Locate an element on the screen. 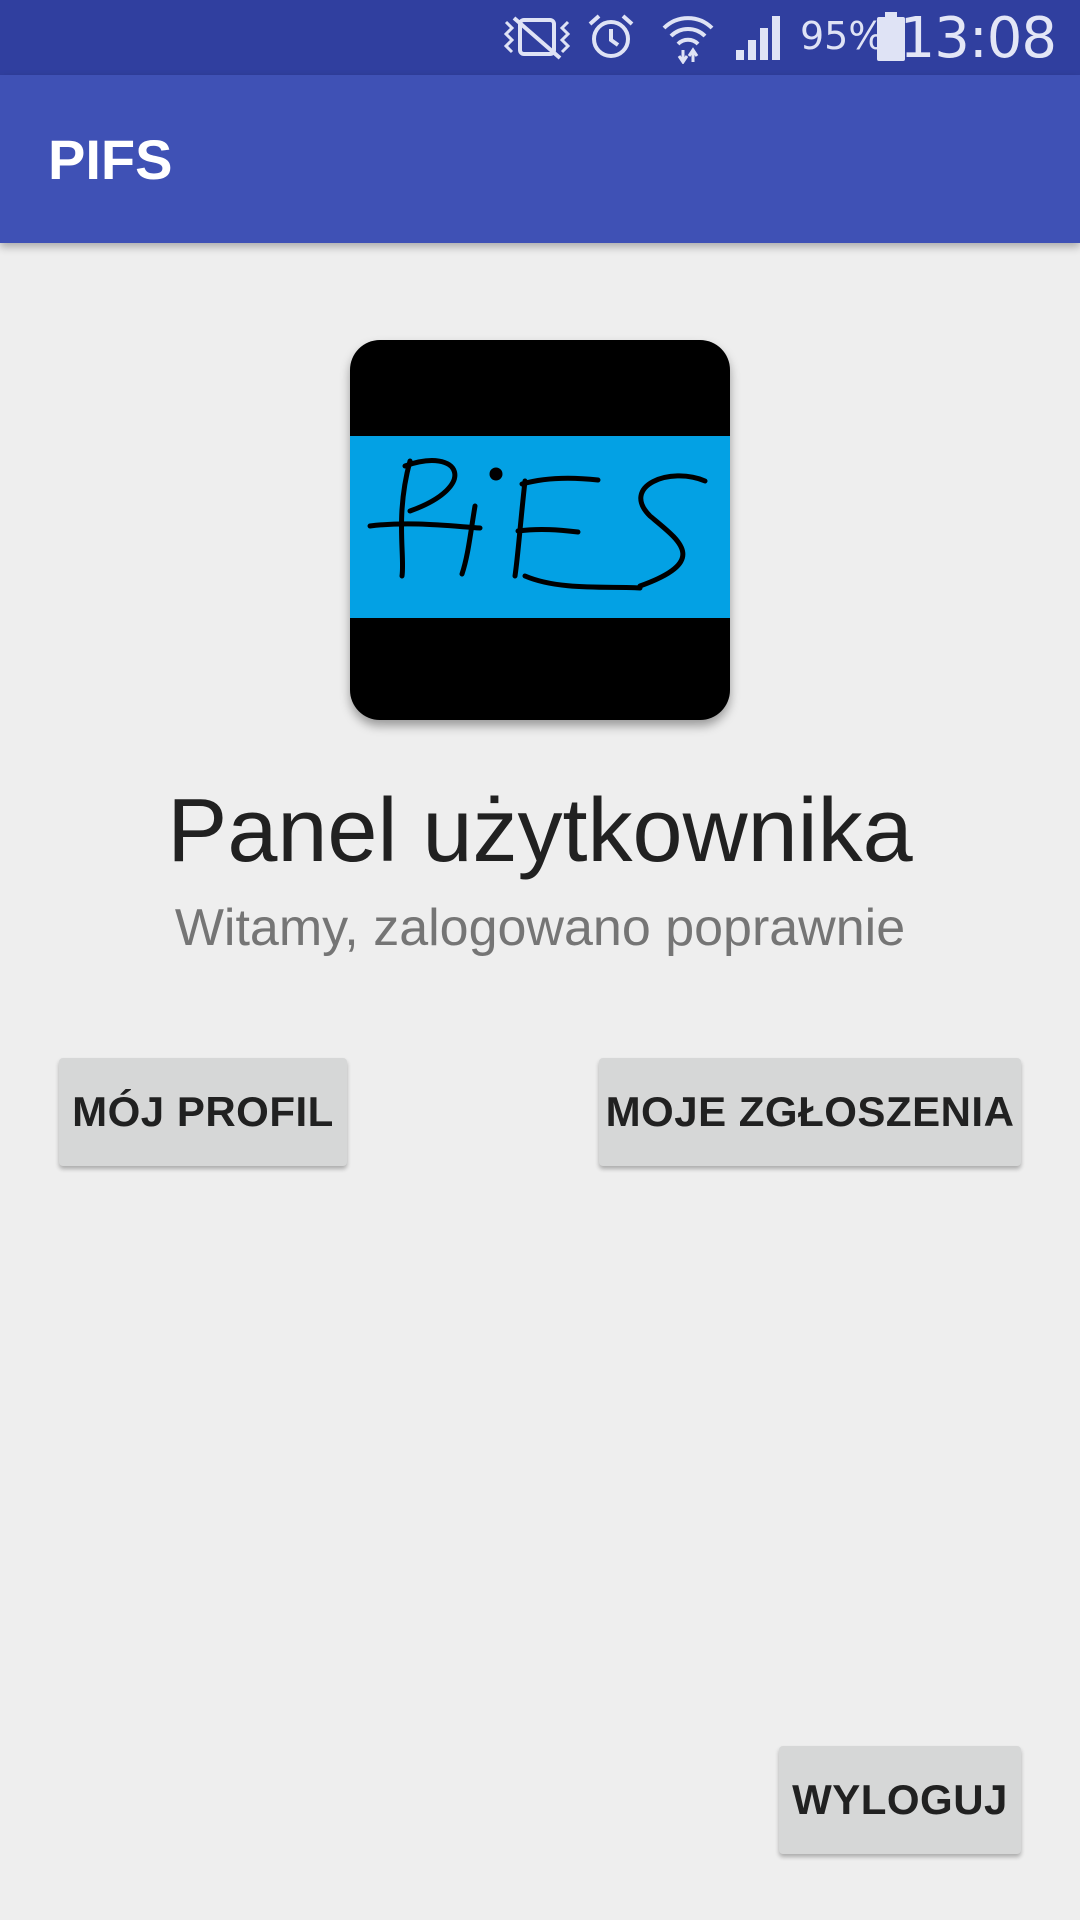 The height and width of the screenshot is (1920, 1080). logo-handwriting is located at coordinates (537, 524).